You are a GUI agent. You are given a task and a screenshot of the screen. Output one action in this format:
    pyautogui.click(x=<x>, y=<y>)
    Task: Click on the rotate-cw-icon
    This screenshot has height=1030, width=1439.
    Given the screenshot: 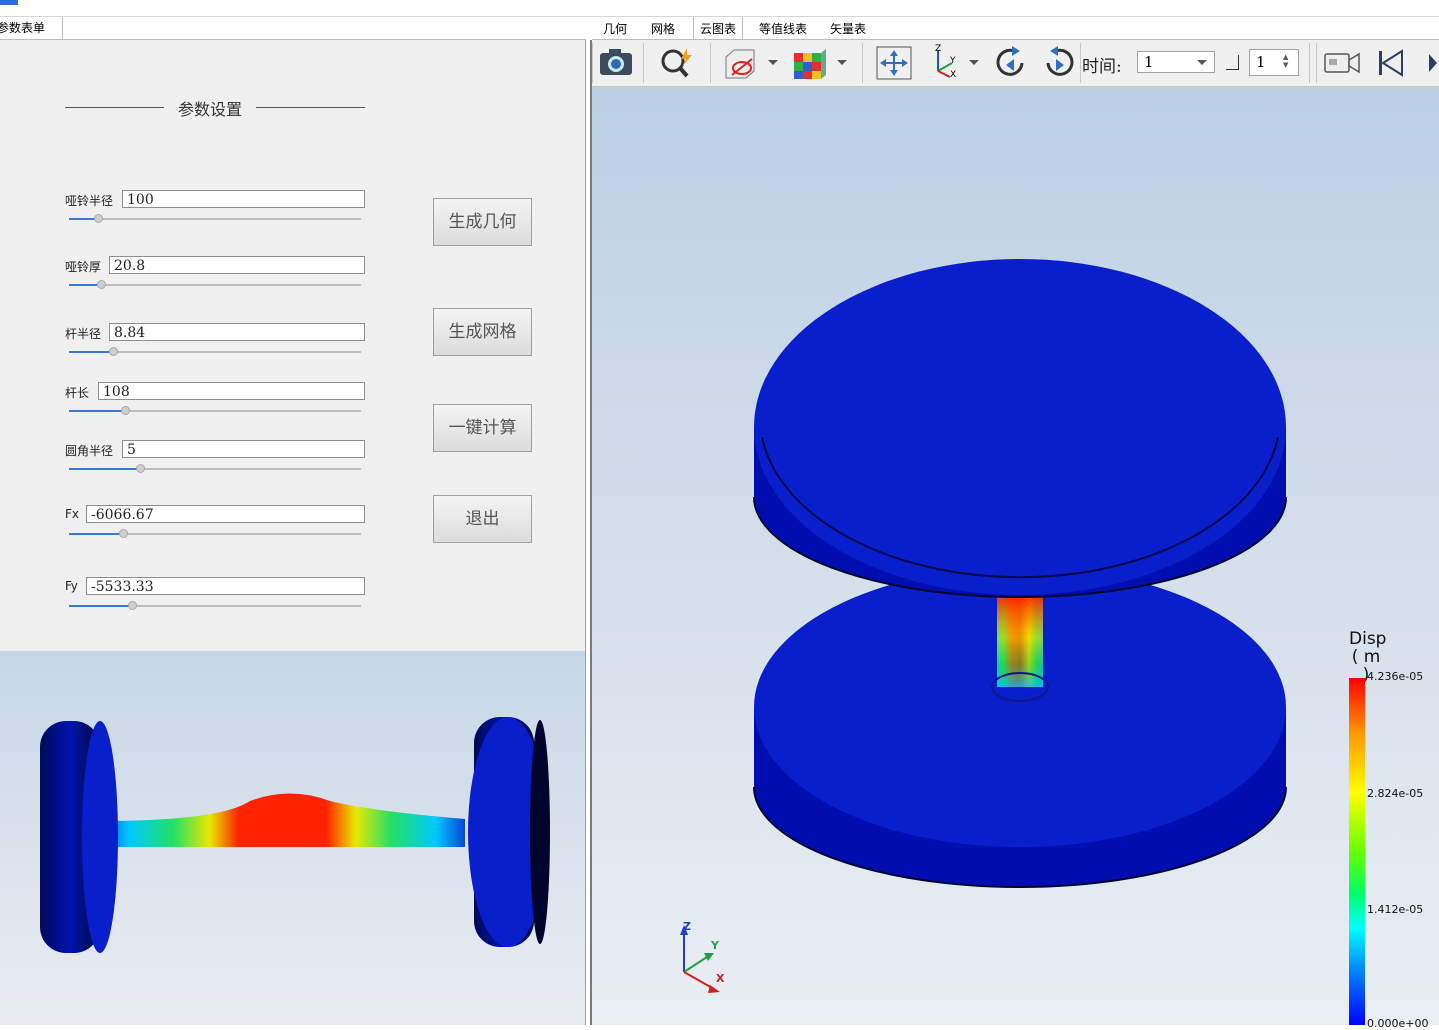 What is the action you would take?
    pyautogui.click(x=1011, y=63)
    